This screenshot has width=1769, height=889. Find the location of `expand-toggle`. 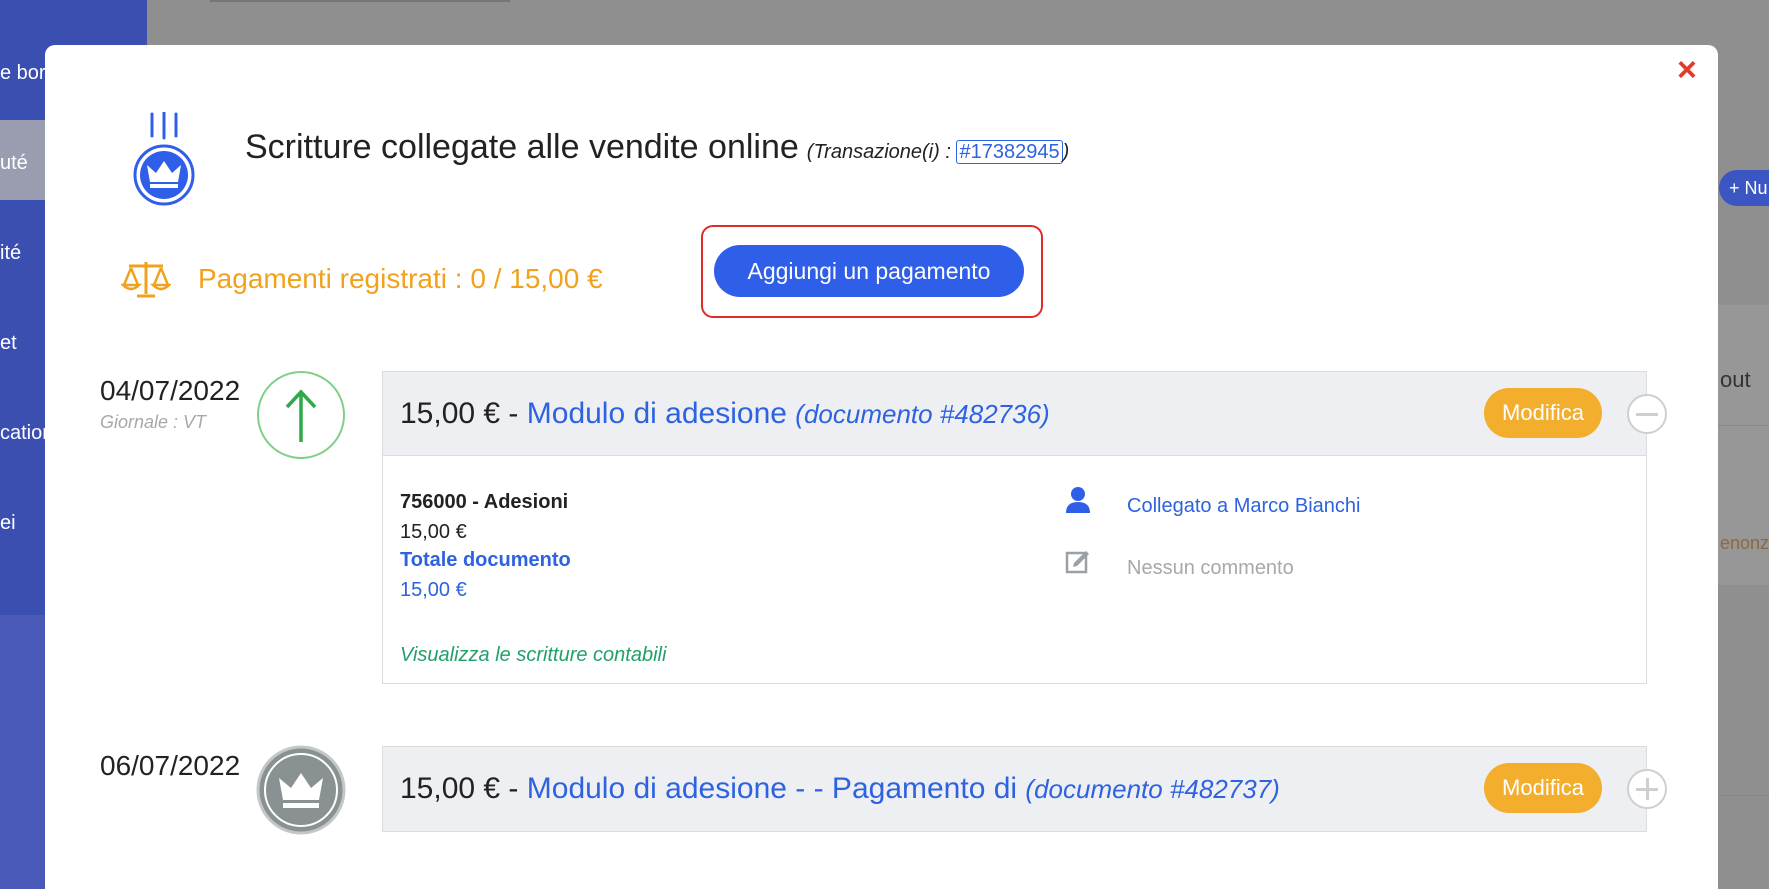

expand-toggle is located at coordinates (1647, 789).